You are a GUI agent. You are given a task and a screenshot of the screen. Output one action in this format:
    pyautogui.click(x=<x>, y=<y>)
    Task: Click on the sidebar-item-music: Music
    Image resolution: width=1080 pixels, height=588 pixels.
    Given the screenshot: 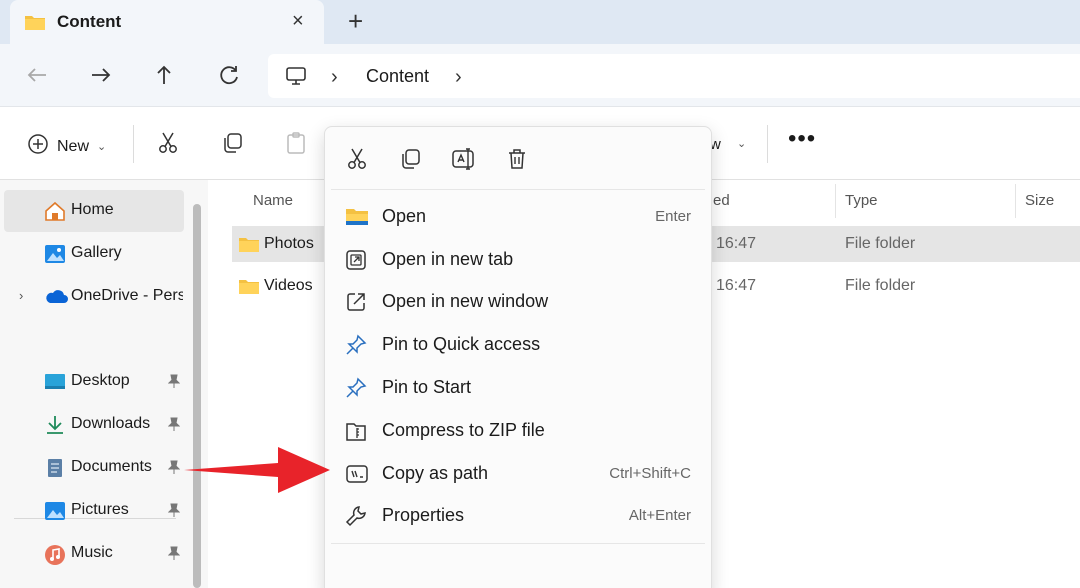 What is the action you would take?
    pyautogui.click(x=94, y=554)
    